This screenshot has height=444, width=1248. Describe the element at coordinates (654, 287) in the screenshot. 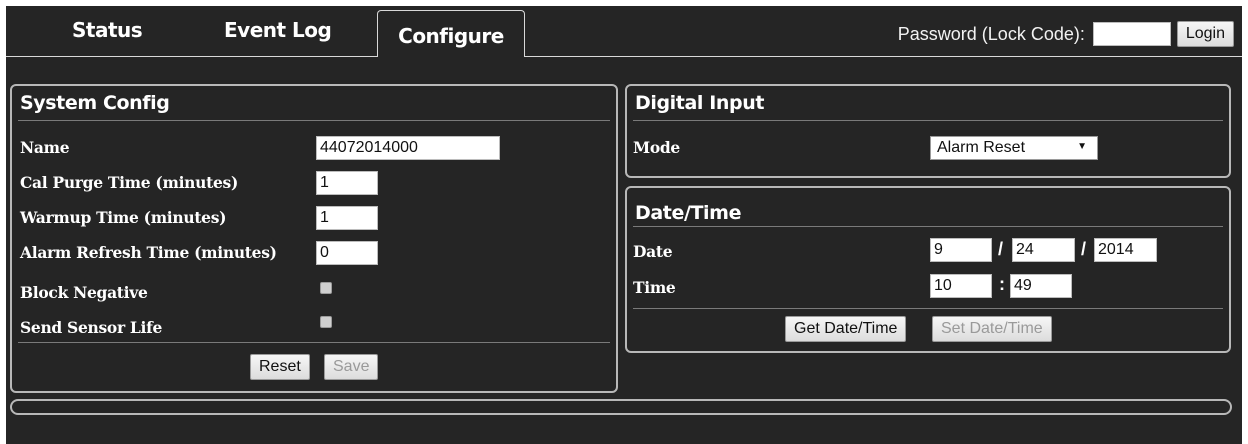

I see `time-label: Time` at that location.